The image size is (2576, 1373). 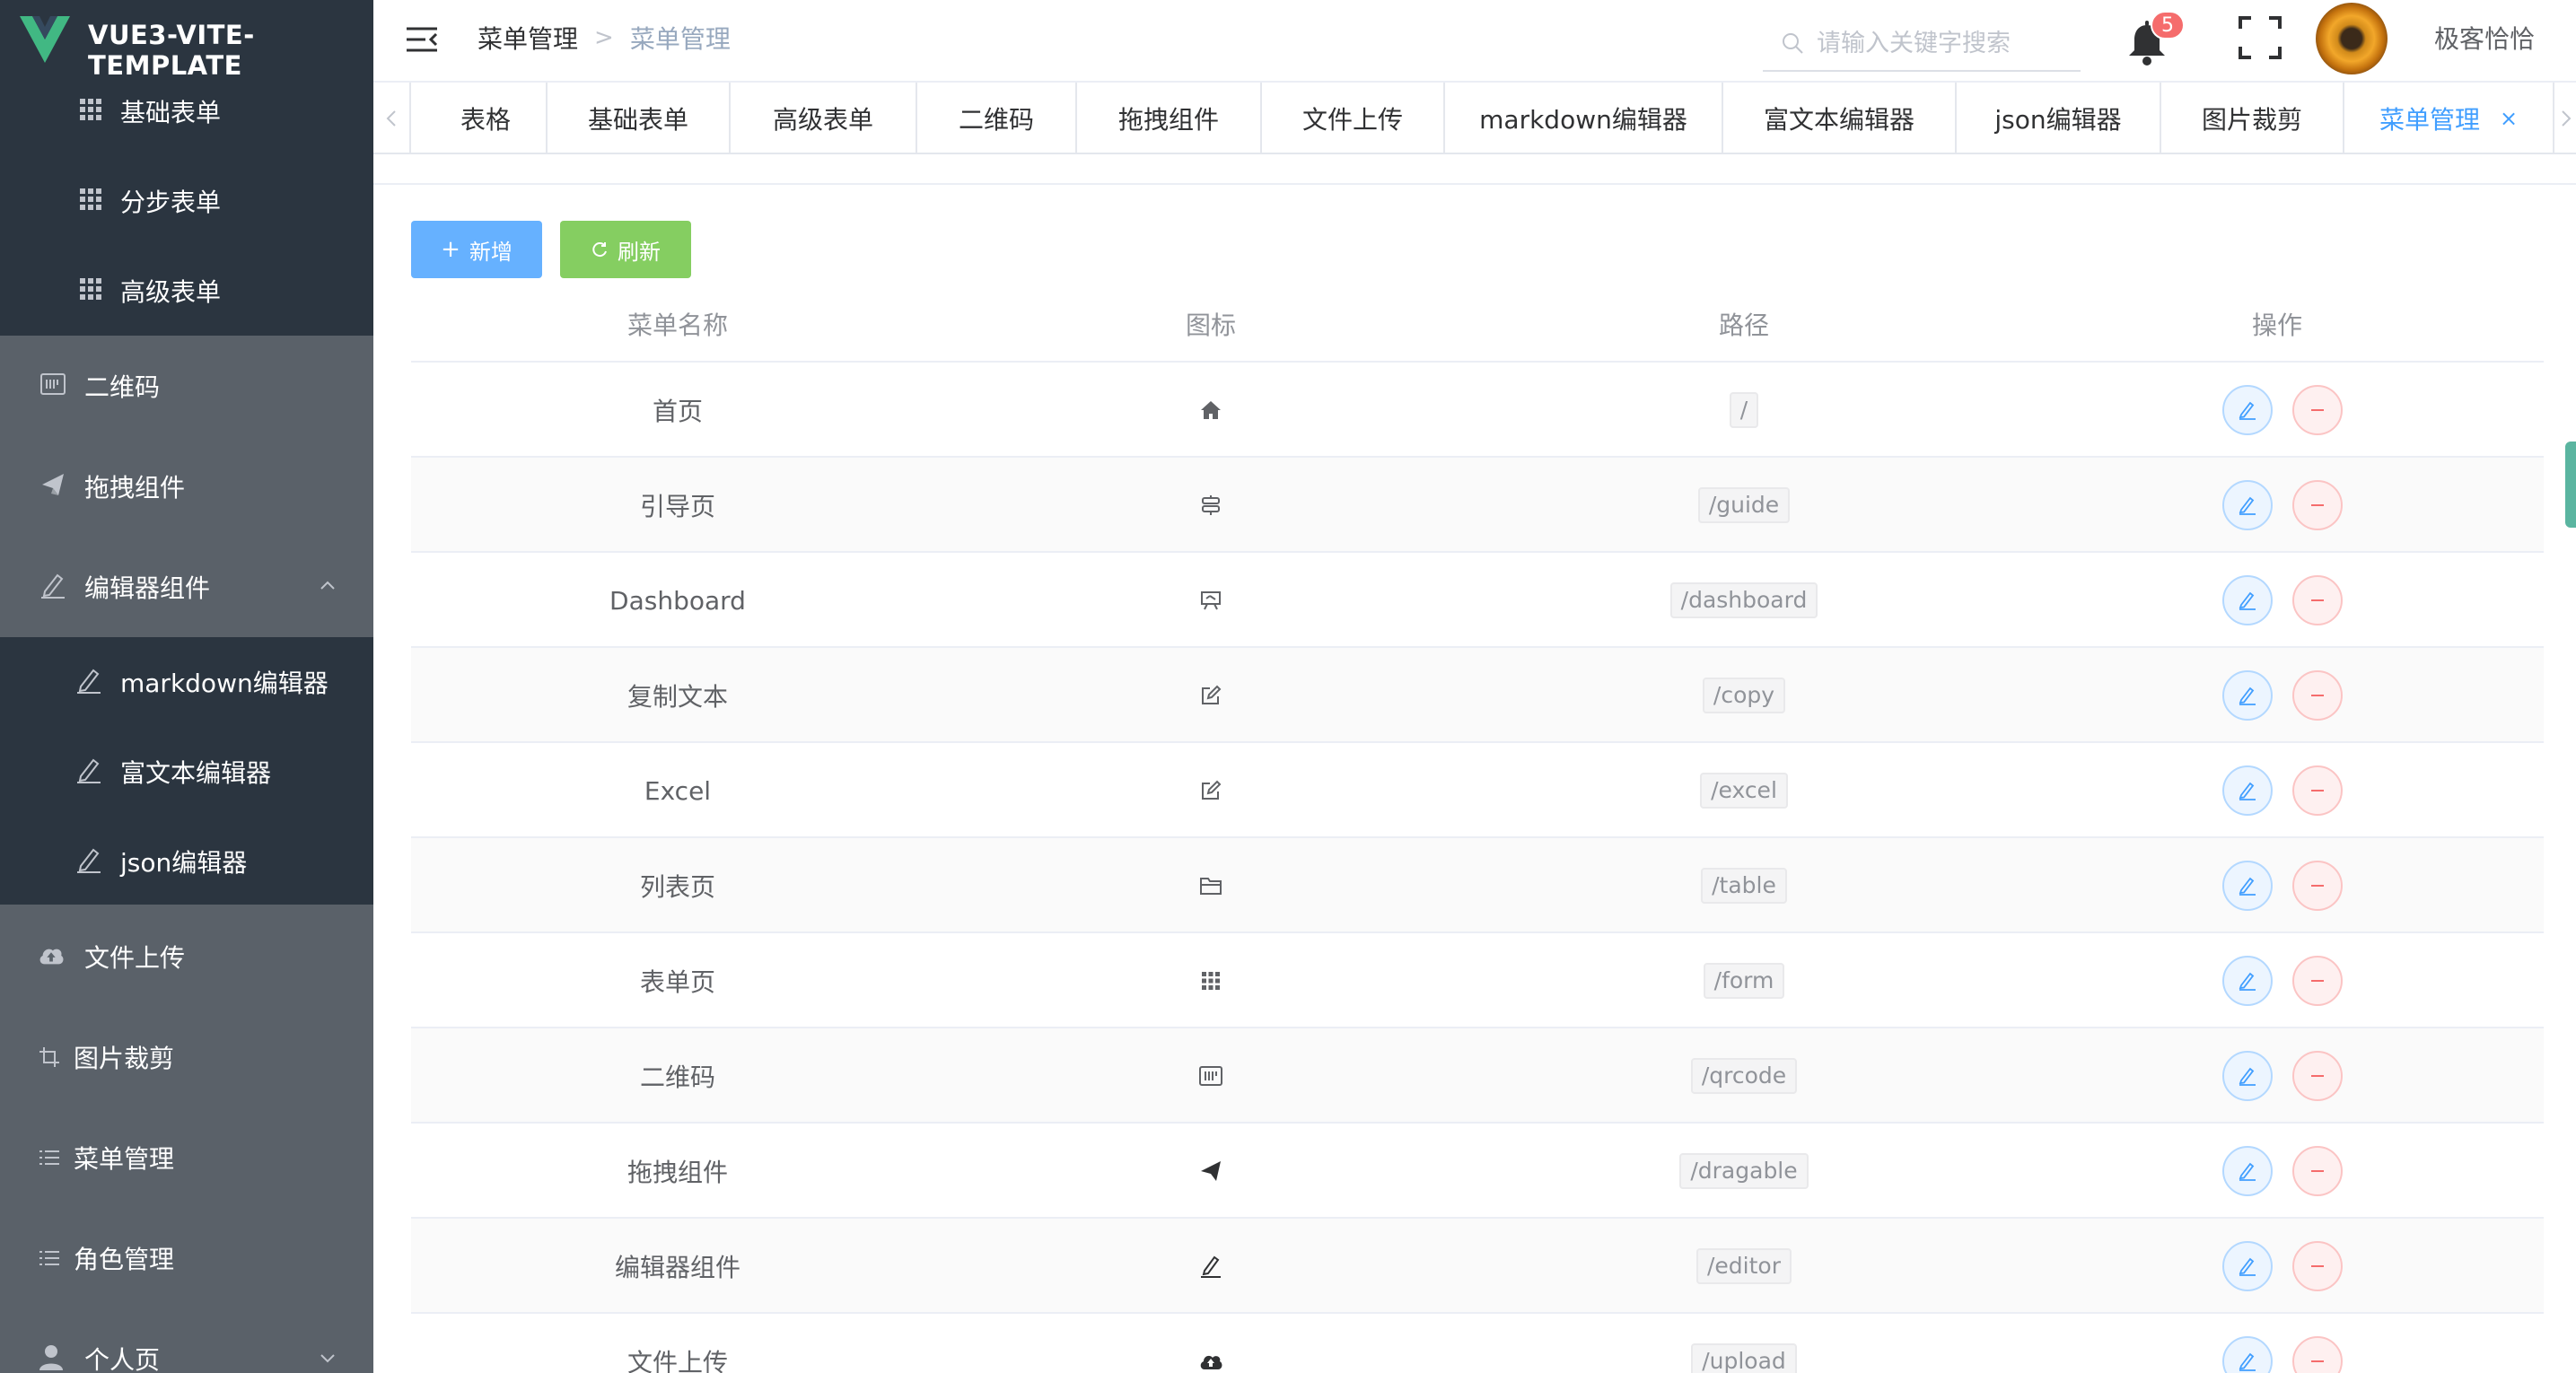 What do you see at coordinates (51, 1356) in the screenshot?
I see `user-icon` at bounding box center [51, 1356].